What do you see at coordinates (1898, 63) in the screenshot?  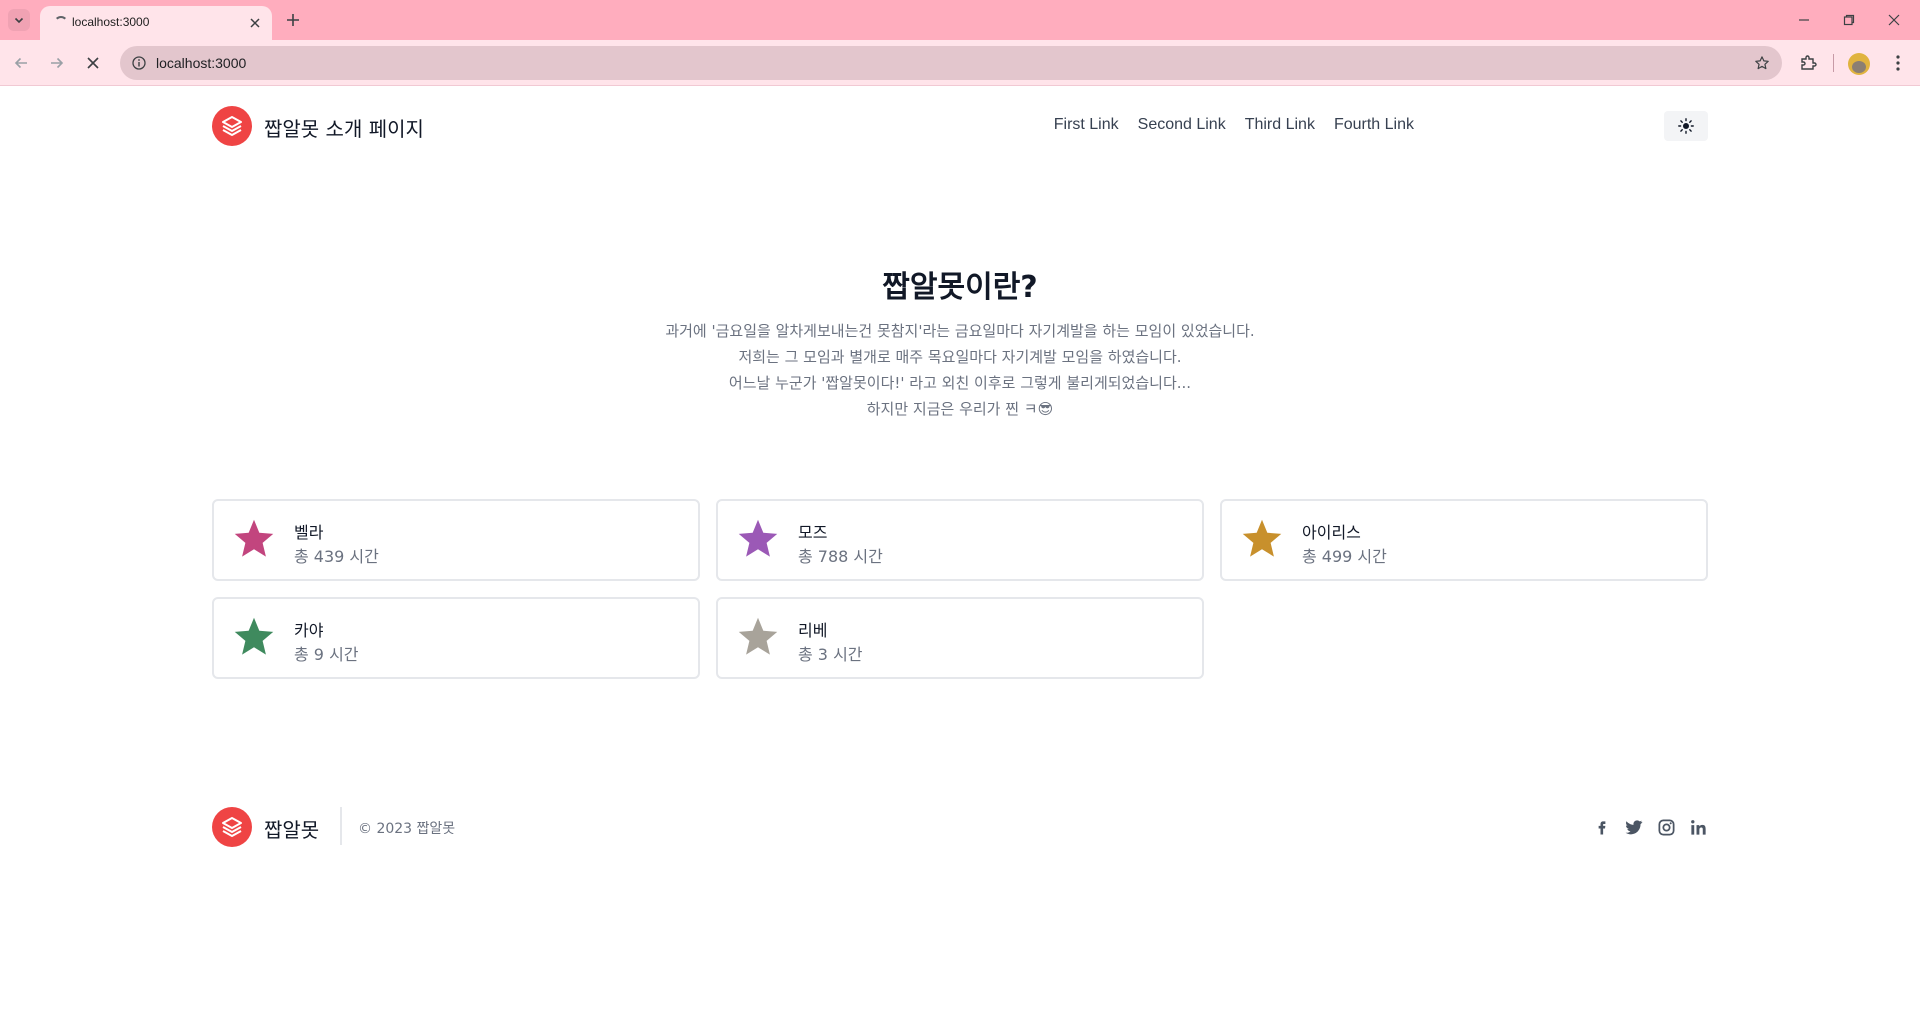 I see `more-menu-icon` at bounding box center [1898, 63].